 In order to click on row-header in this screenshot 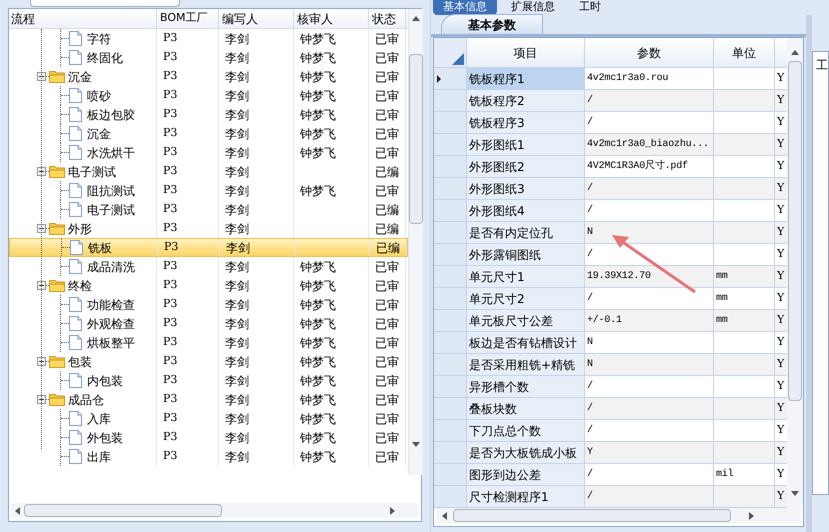, I will do `click(450, 78)`.